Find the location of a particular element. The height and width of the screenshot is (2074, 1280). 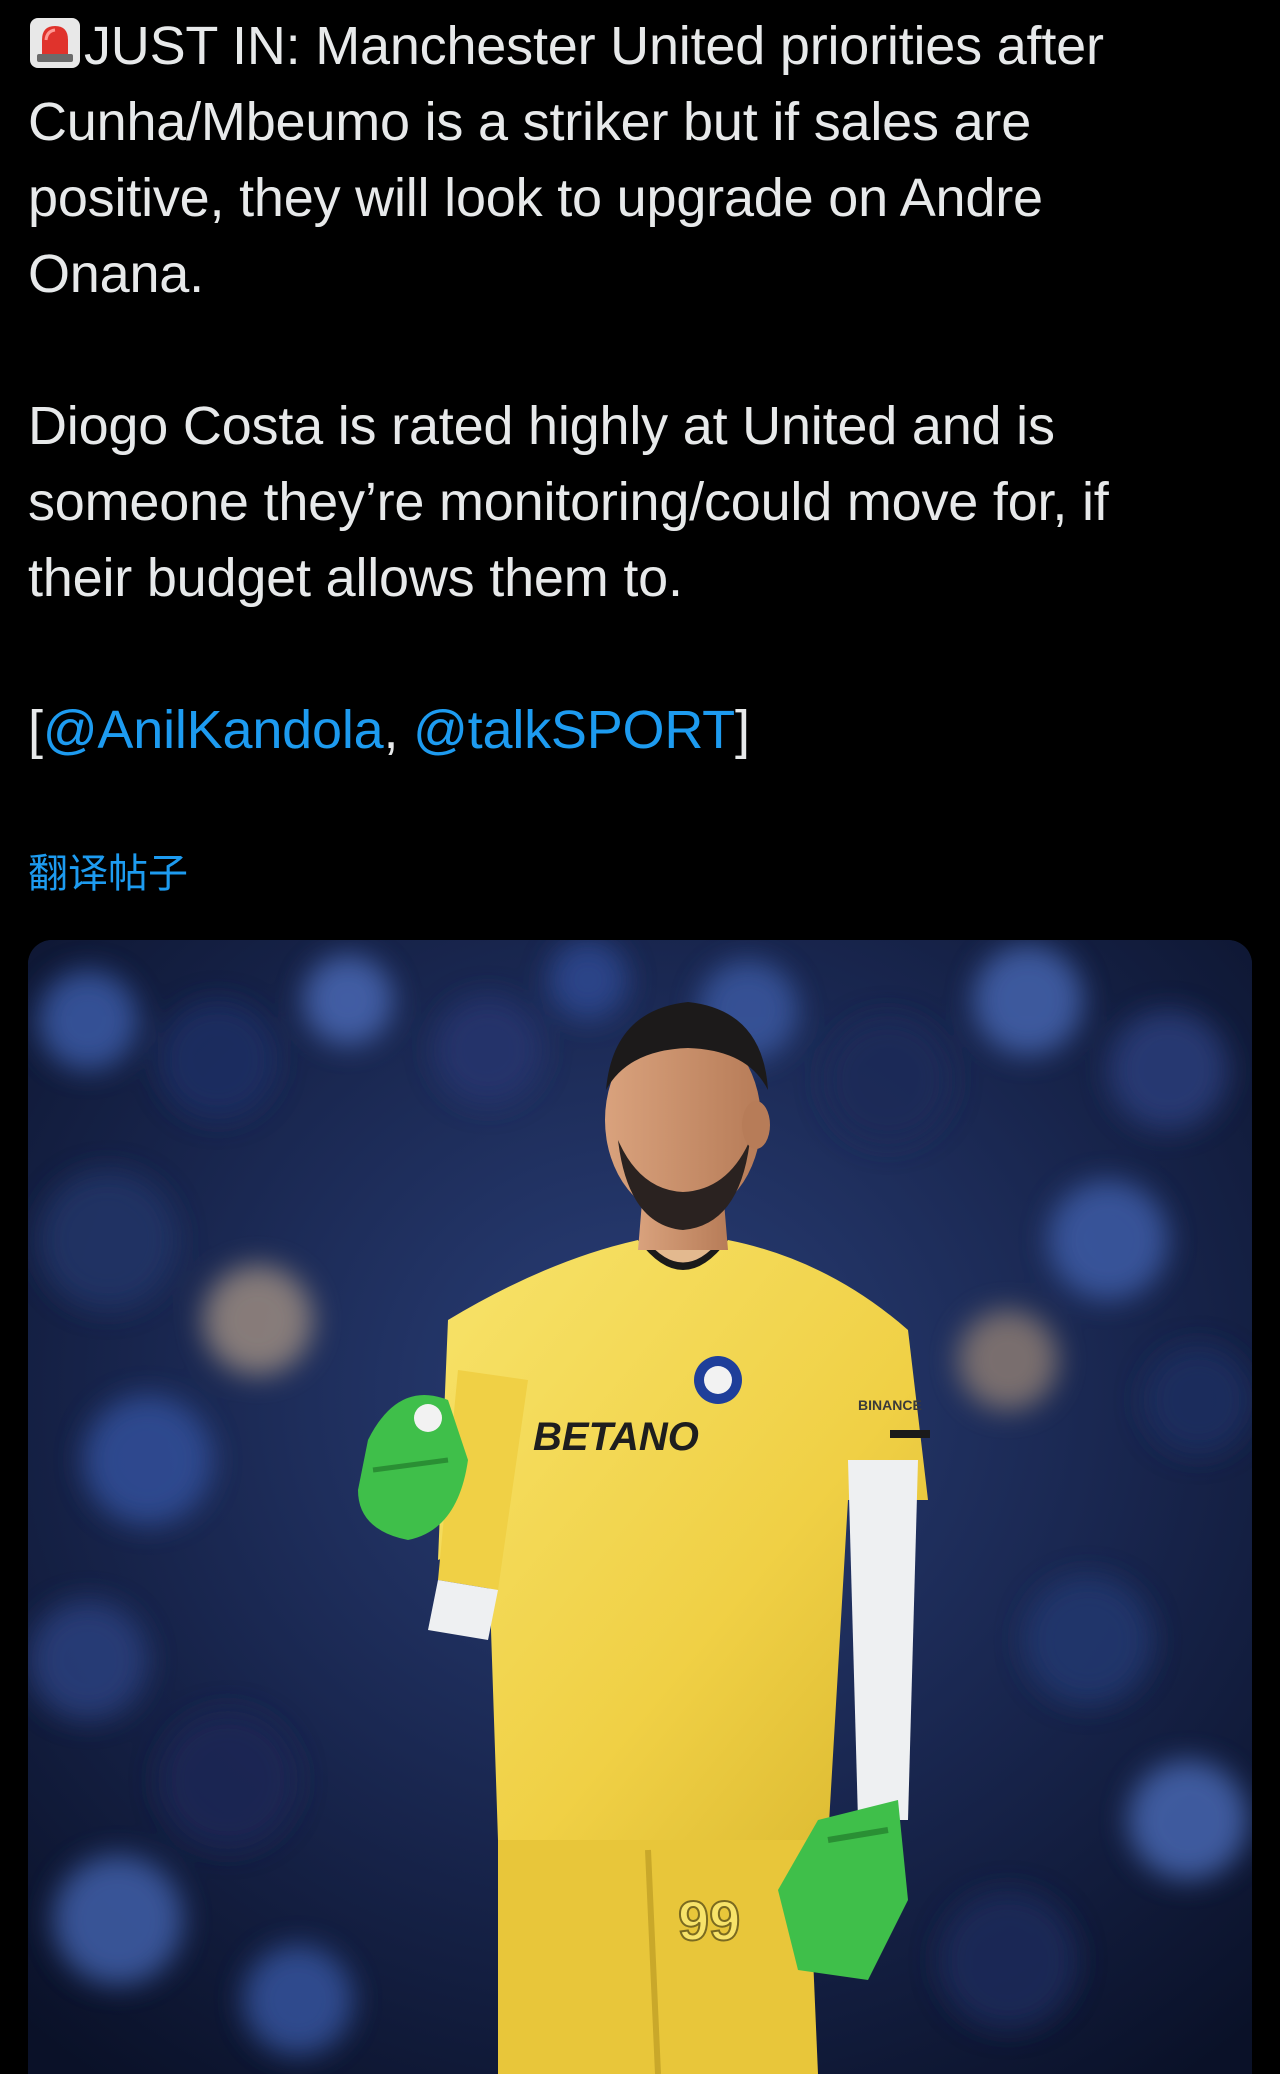

sleeve-sponsor-text: BINANCE is located at coordinates (890, 1405).